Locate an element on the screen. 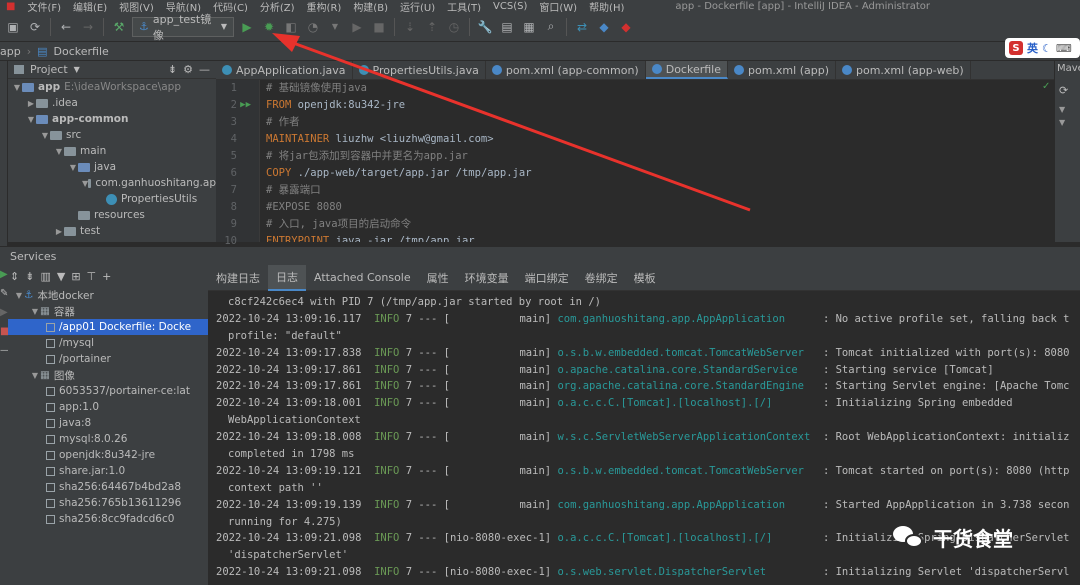 The image size is (1080, 585). forward-icon: → is located at coordinates (88, 27).